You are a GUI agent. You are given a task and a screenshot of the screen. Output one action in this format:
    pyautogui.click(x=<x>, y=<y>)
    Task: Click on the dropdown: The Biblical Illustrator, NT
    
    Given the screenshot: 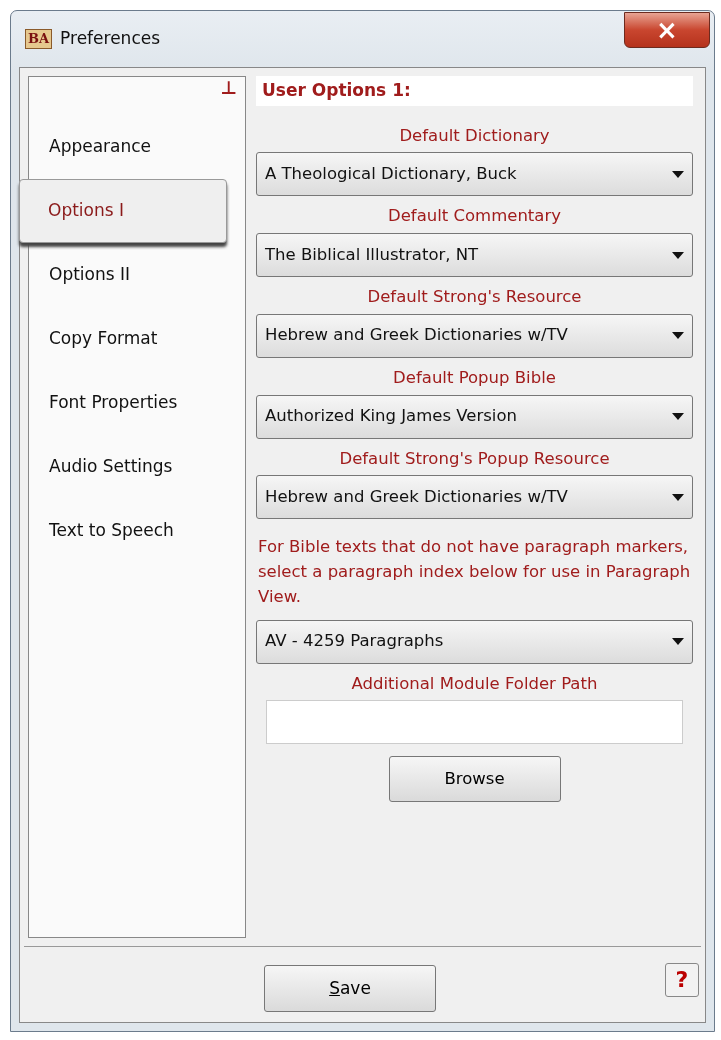 What is the action you would take?
    pyautogui.click(x=474, y=255)
    